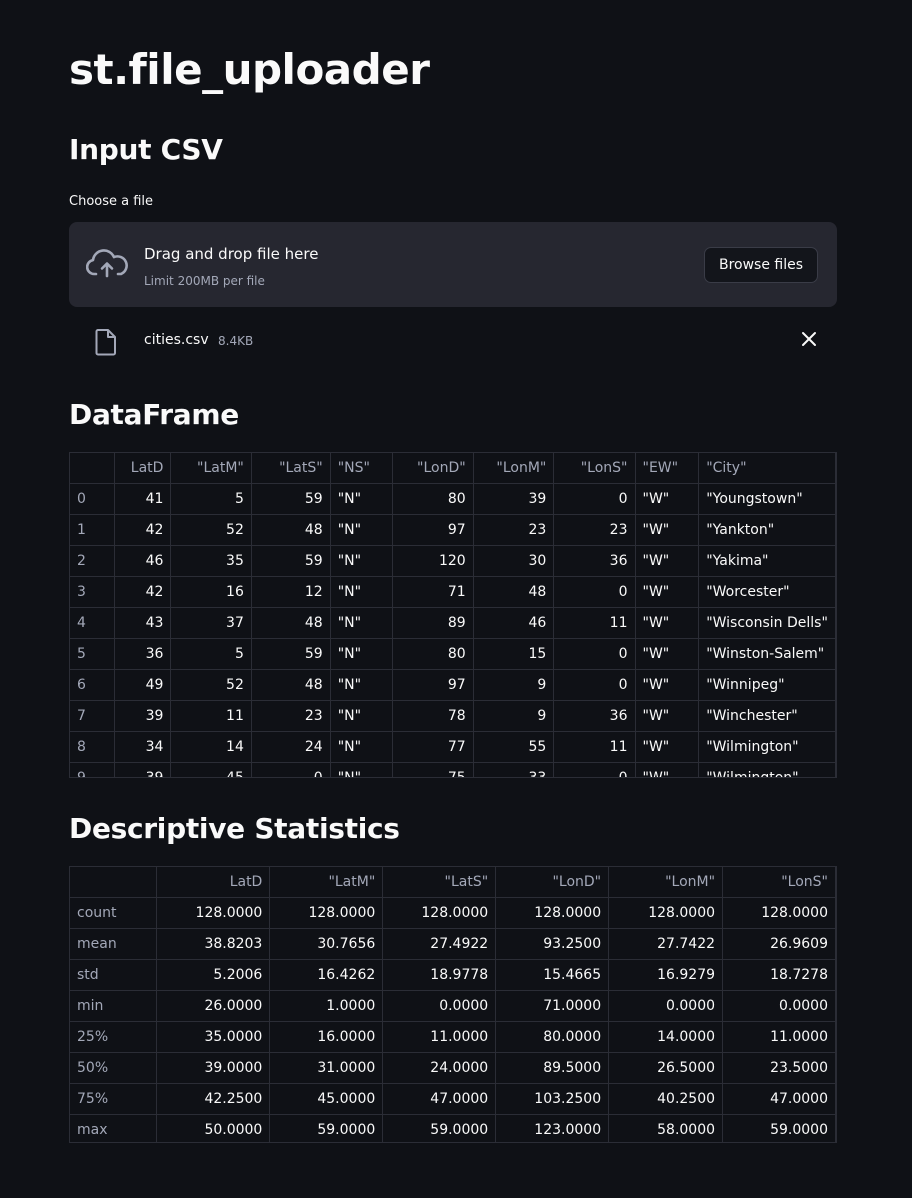 The height and width of the screenshot is (1198, 912). Describe the element at coordinates (433, 561) in the screenshot. I see `table-cell: 120` at that location.